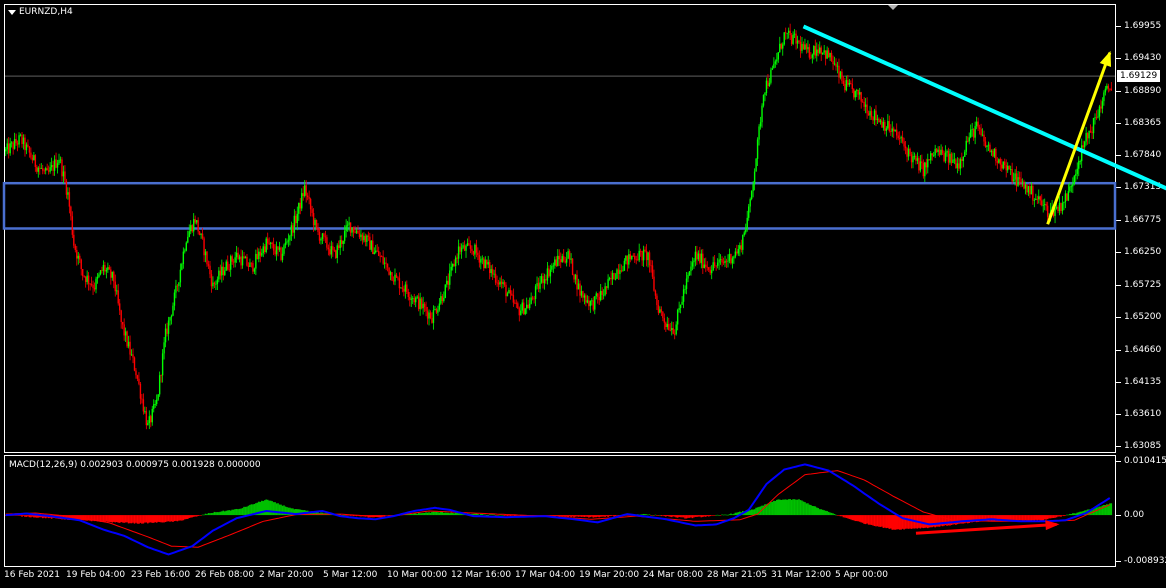 This screenshot has height=588, width=1166. Describe the element at coordinates (40, 12) in the screenshot. I see `symbol-label: EURNZD,H4` at that location.